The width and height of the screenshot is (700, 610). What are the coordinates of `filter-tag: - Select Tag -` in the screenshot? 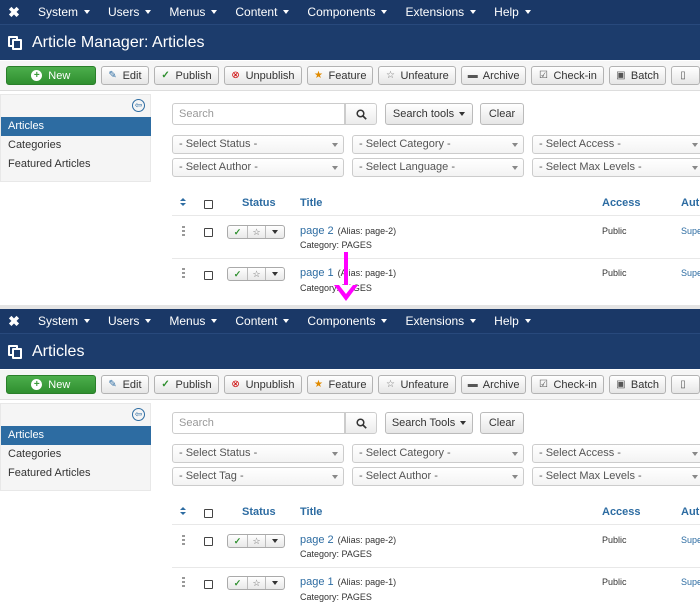 It's located at (258, 476).